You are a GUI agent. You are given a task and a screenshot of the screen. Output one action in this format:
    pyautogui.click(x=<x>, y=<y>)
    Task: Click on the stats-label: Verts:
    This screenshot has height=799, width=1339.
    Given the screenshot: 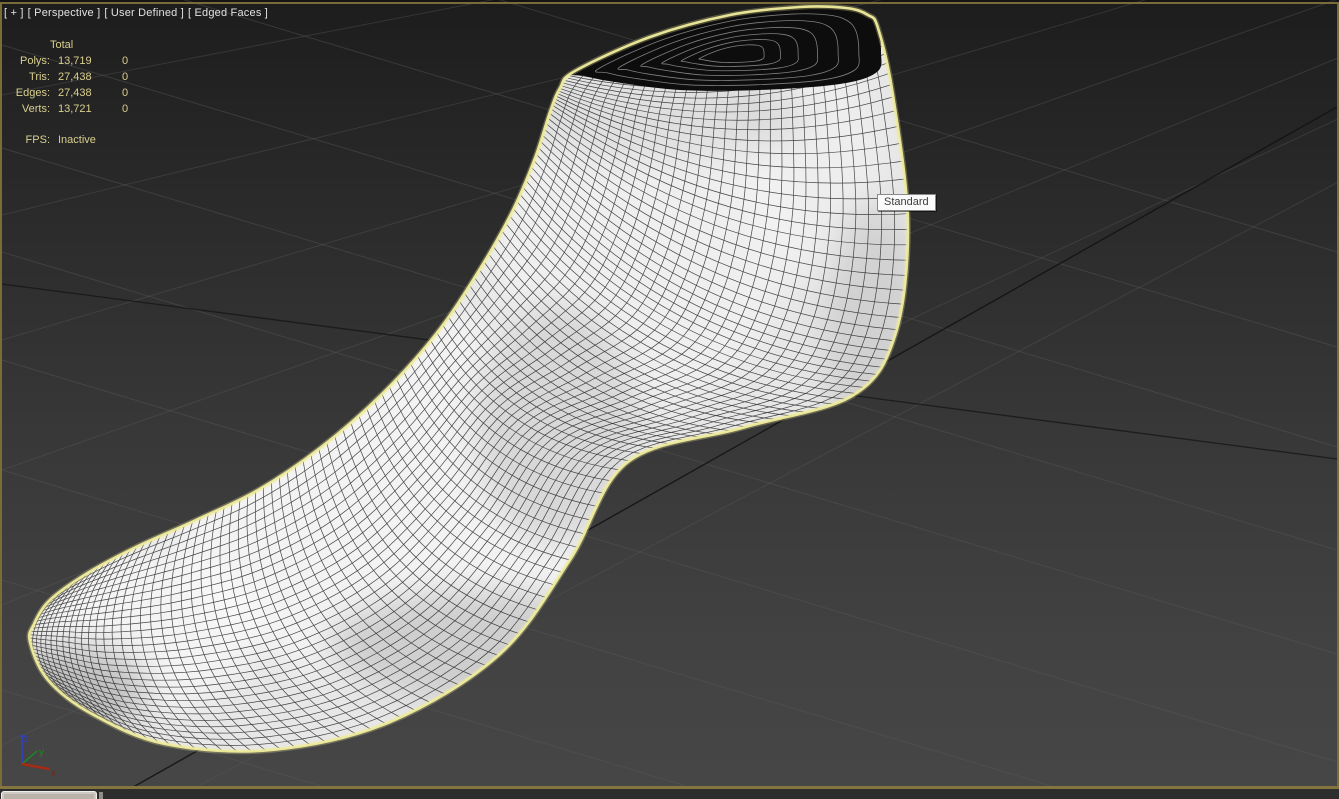 What is the action you would take?
    pyautogui.click(x=35, y=109)
    